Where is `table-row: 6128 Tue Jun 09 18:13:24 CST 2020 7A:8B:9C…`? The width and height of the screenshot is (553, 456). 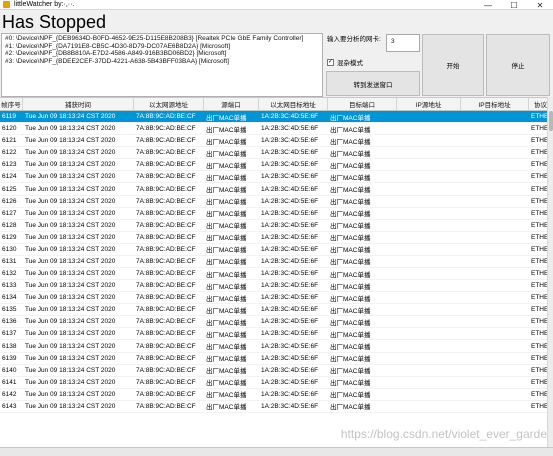
table-row: 6128 Tue Jun 09 18:13:24 CST 2020 7A:8B:9C… is located at coordinates (276, 226).